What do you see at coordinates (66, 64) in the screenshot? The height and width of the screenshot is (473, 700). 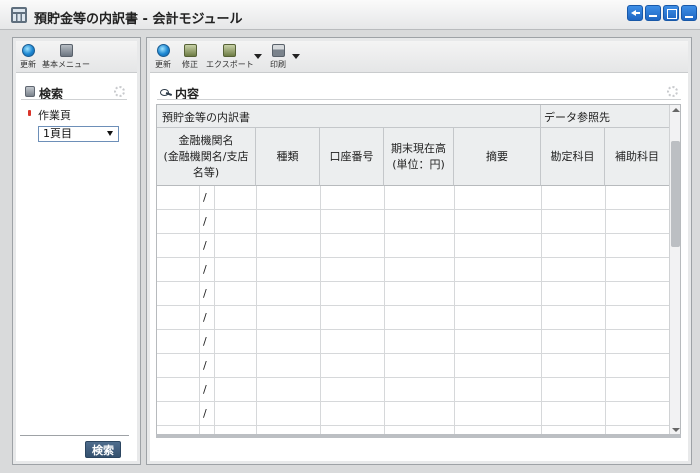 I see `basic-menu-label: 基本メニュー` at bounding box center [66, 64].